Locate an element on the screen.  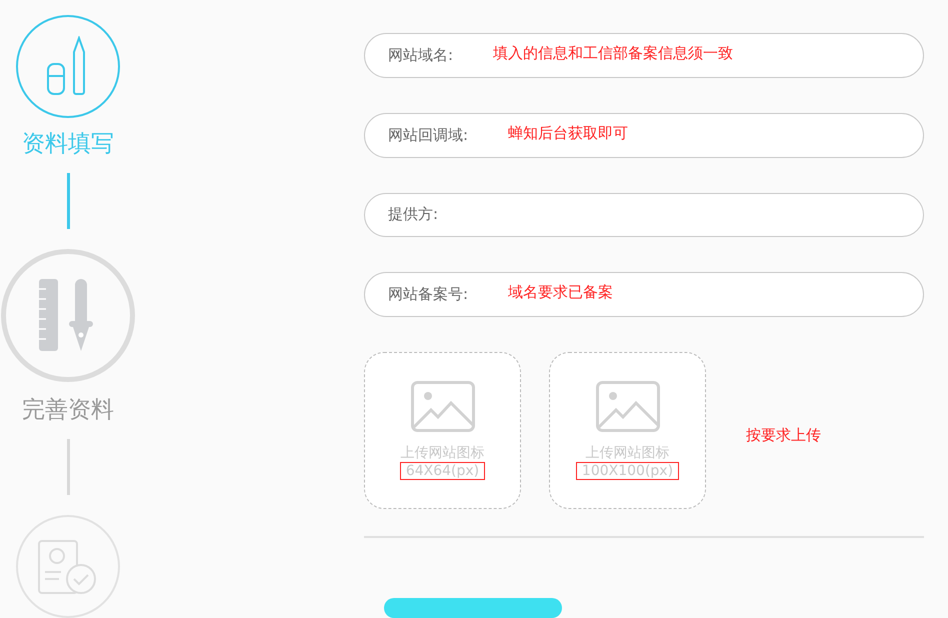
annotation-note: 按要求上传 is located at coordinates (783, 436).